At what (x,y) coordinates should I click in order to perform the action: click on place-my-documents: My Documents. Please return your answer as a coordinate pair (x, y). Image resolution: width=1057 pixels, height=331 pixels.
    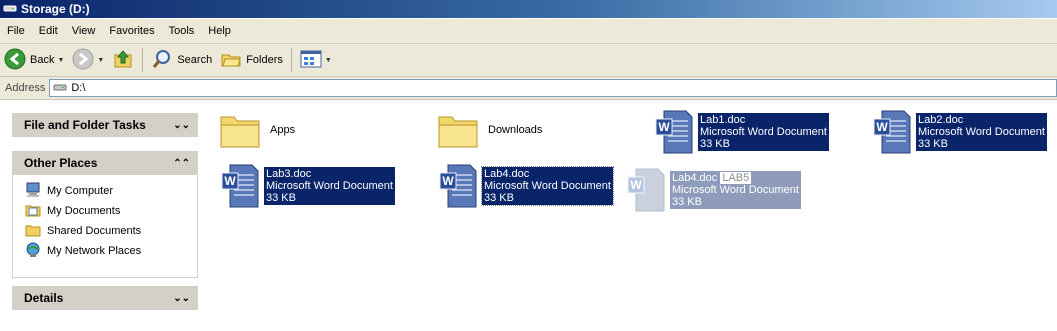
    Looking at the image, I should click on (105, 211).